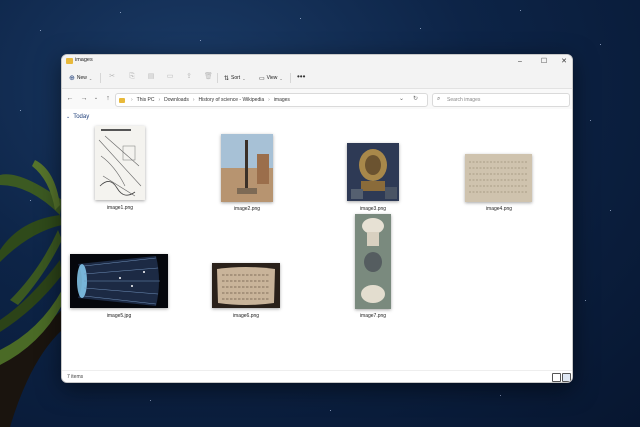  What do you see at coordinates (108, 98) in the screenshot?
I see `up-arrow-icon: ↑` at bounding box center [108, 98].